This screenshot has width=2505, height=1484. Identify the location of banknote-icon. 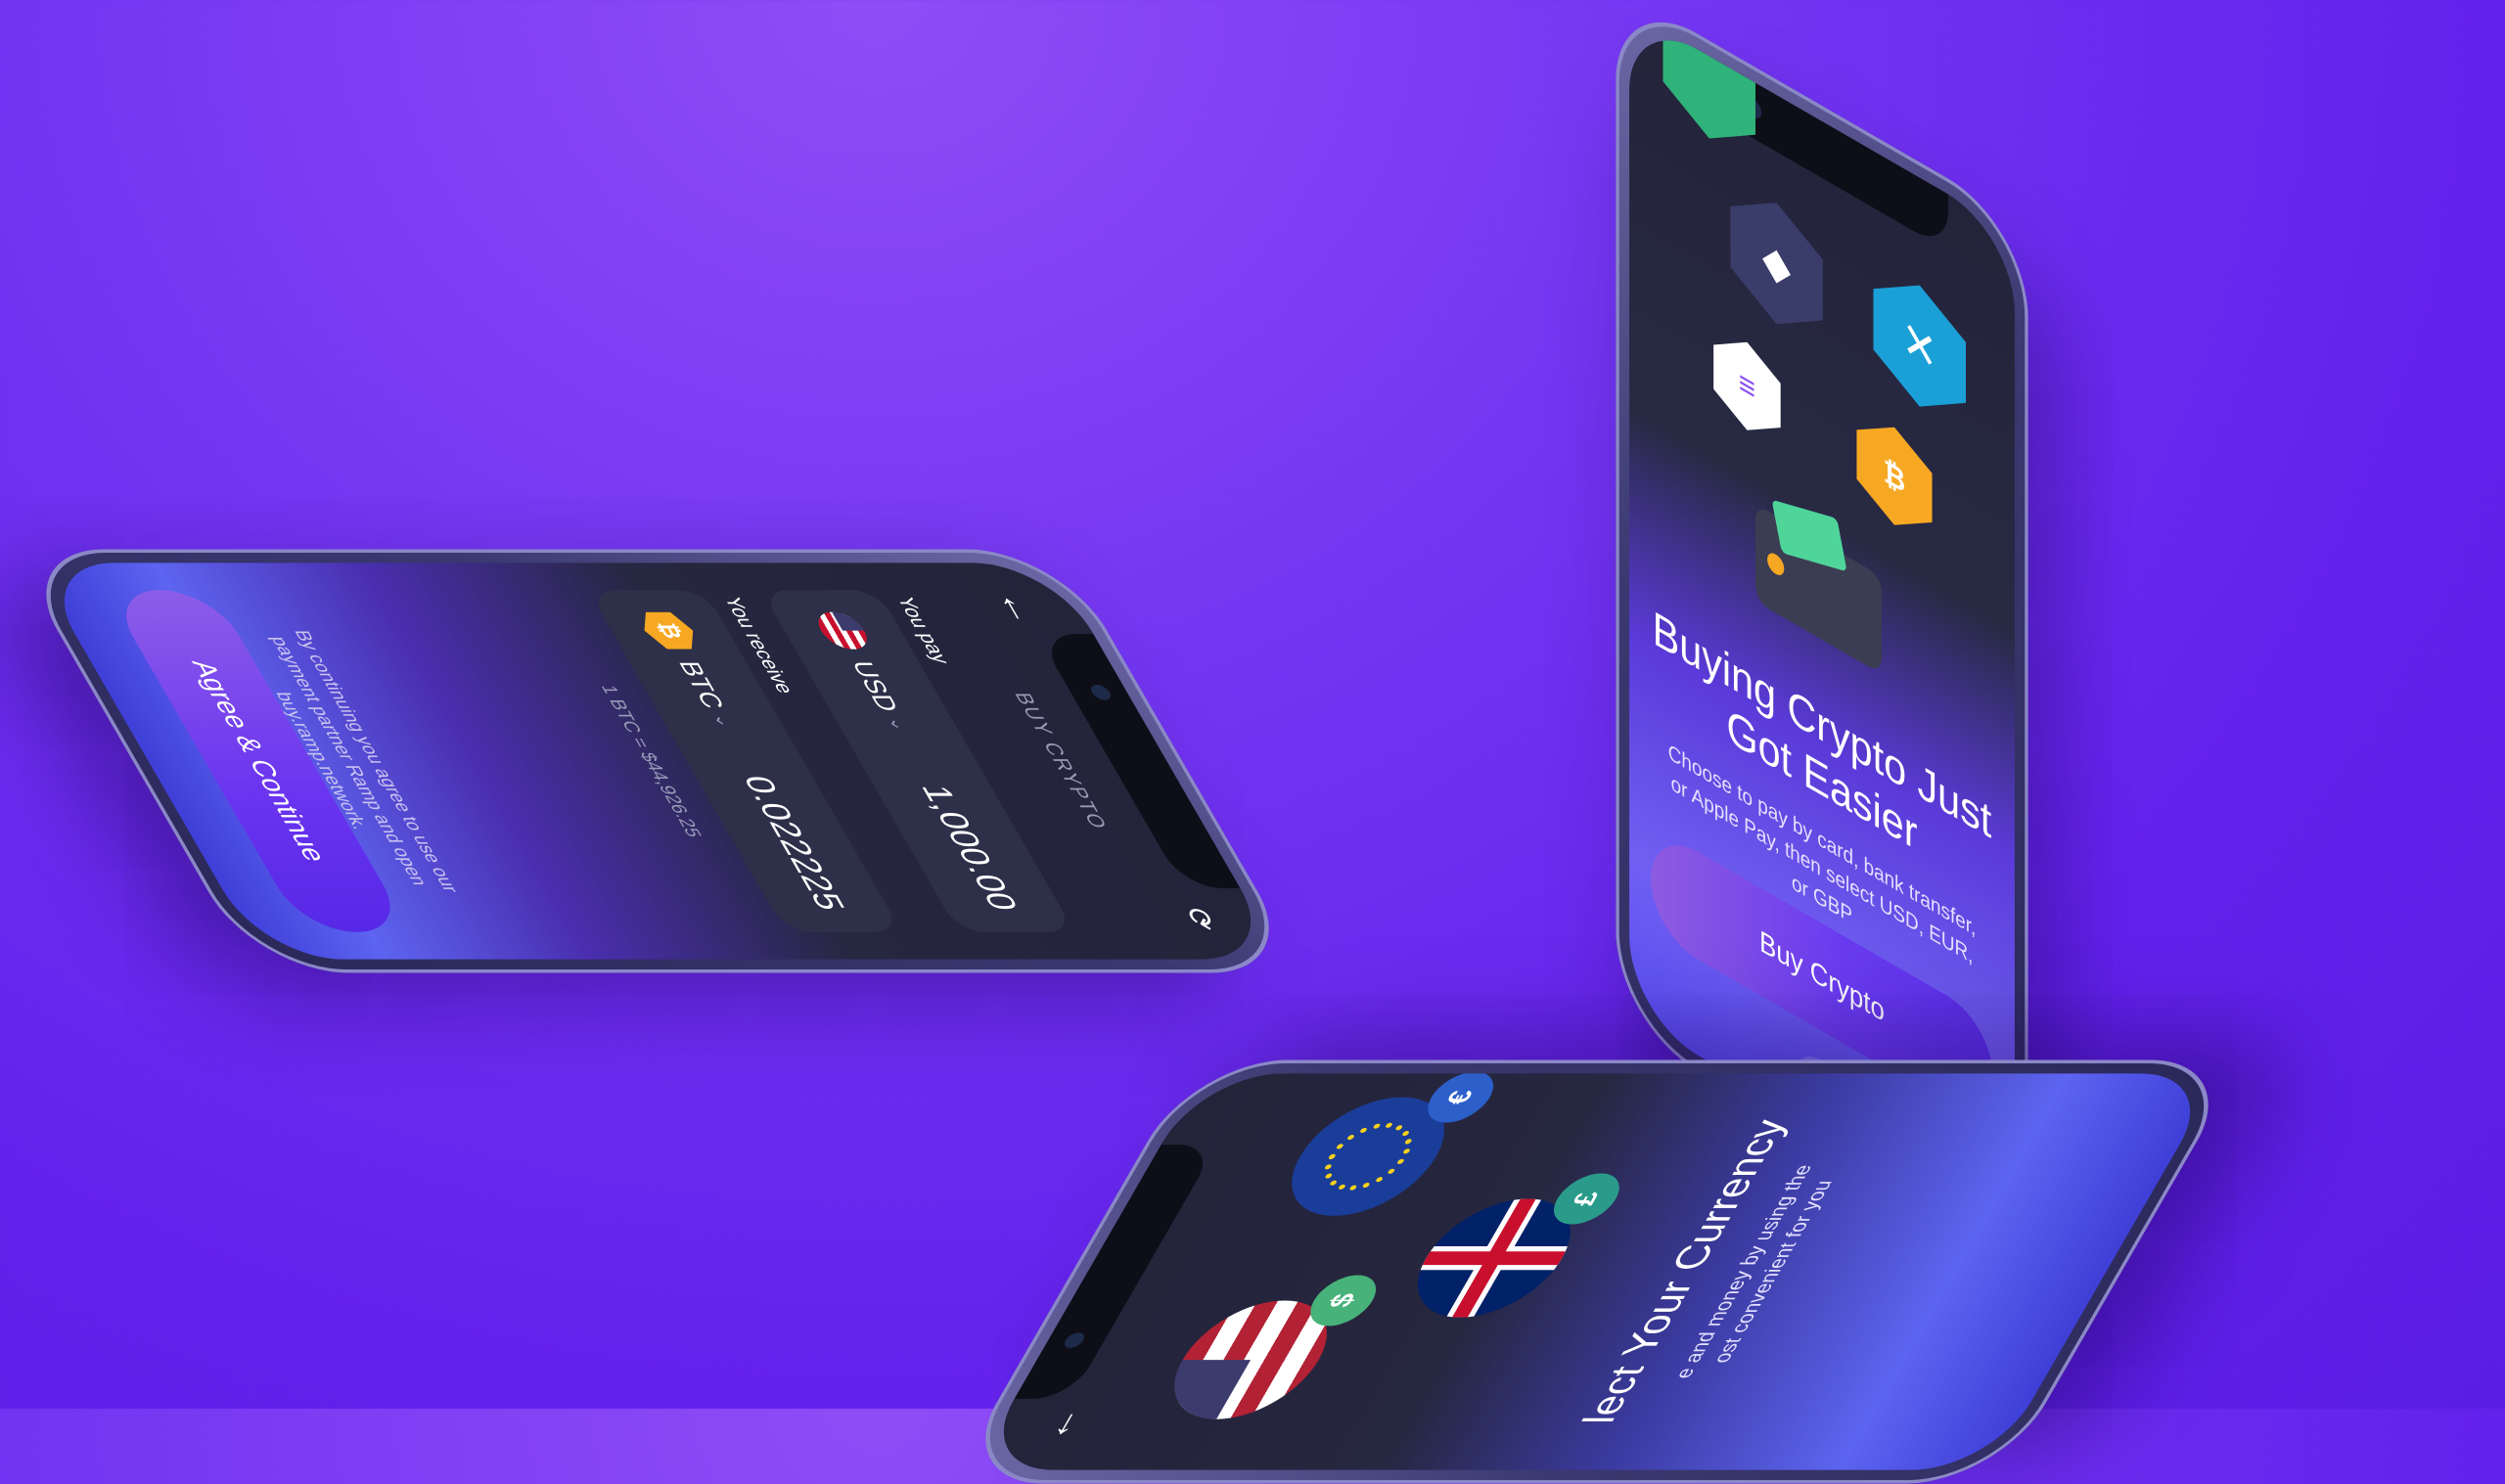
(1809, 535).